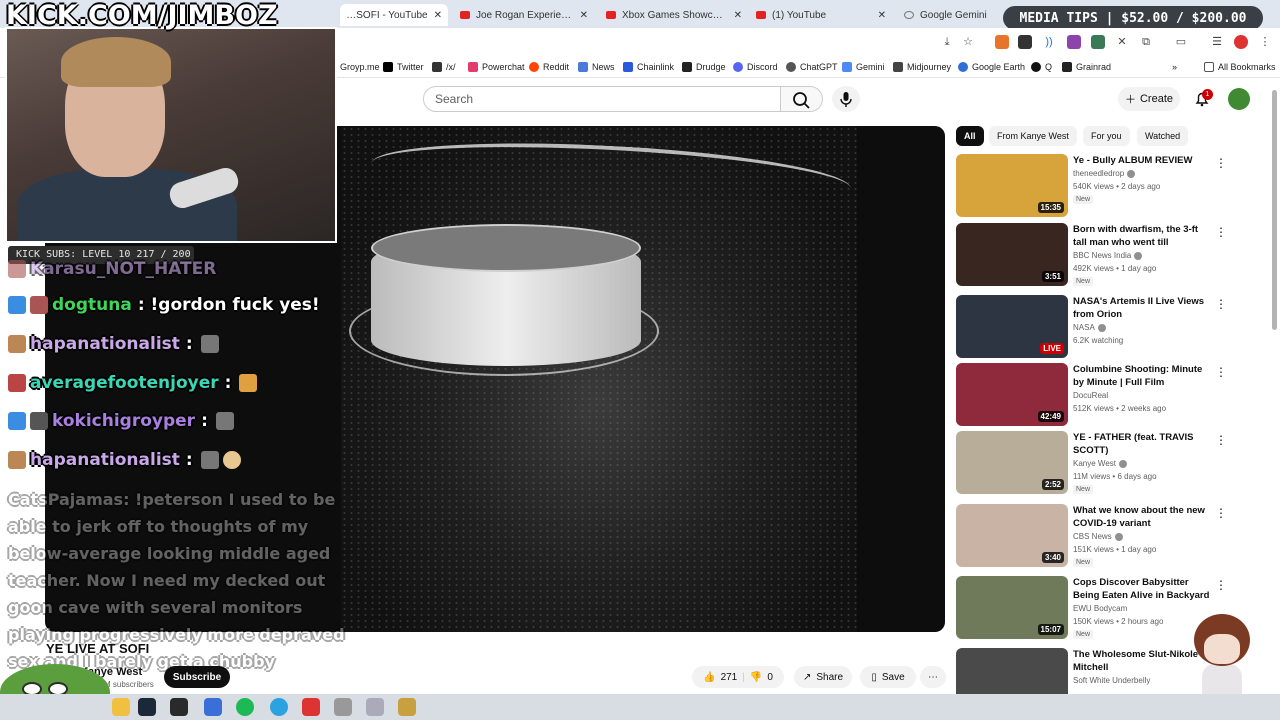 The height and width of the screenshot is (720, 1280). Describe the element at coordinates (1002, 42) in the screenshot. I see `metamask-icon` at that location.